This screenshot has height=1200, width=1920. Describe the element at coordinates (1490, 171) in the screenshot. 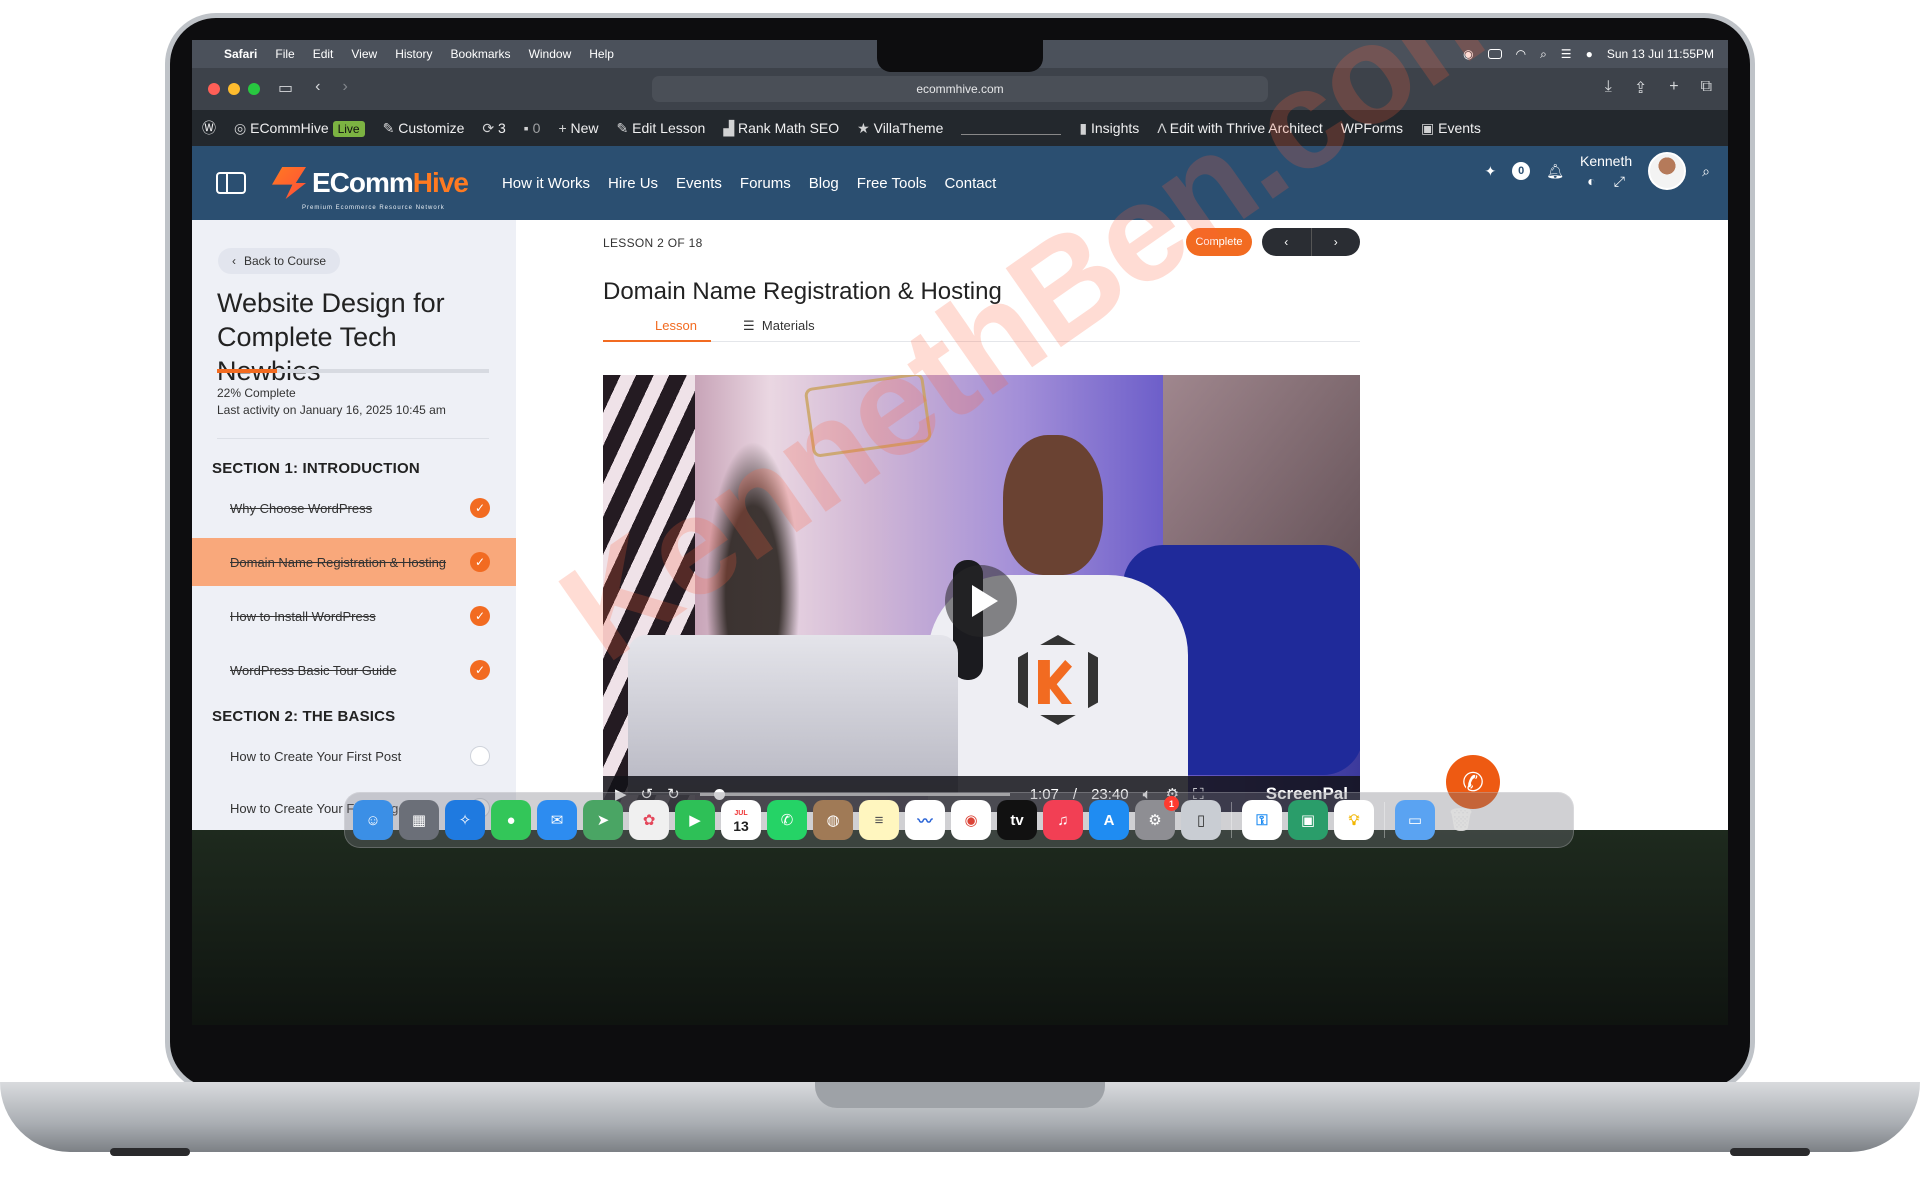

I see `sparkle-icon: ✦` at that location.